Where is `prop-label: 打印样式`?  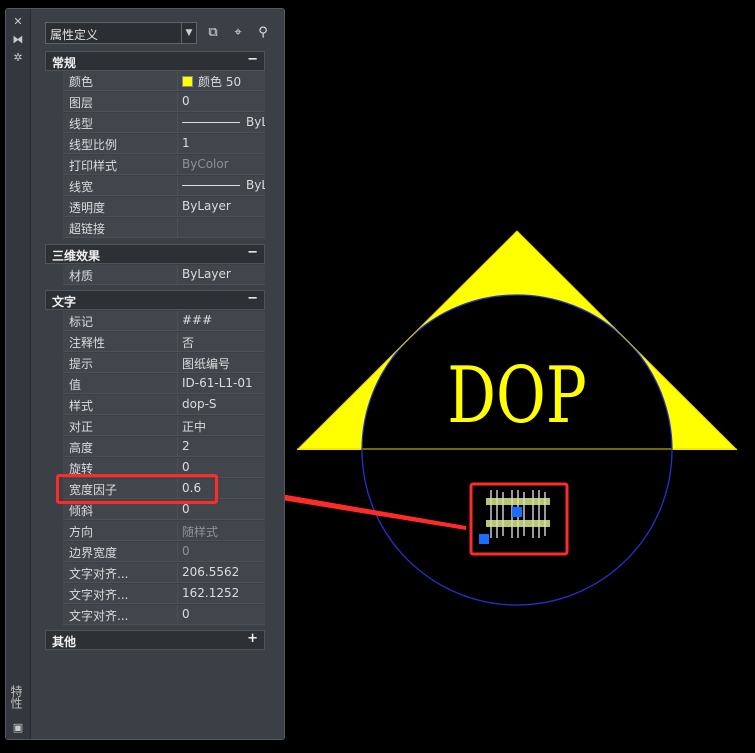
prop-label: 打印样式 is located at coordinates (120, 165).